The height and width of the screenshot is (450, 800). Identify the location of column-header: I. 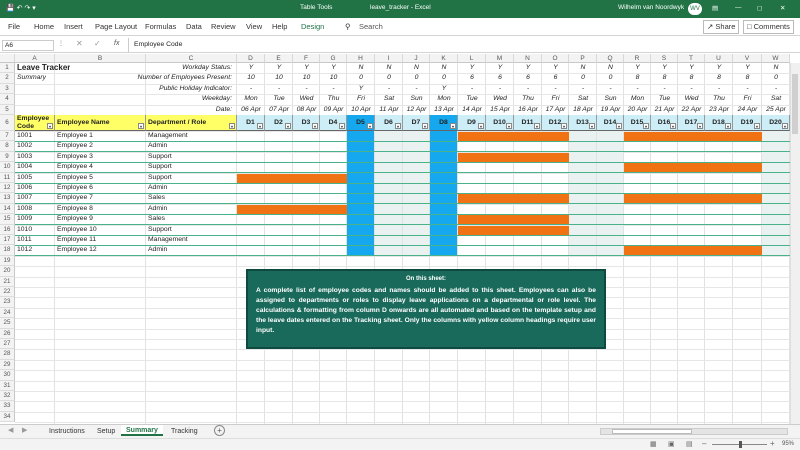
(389, 58).